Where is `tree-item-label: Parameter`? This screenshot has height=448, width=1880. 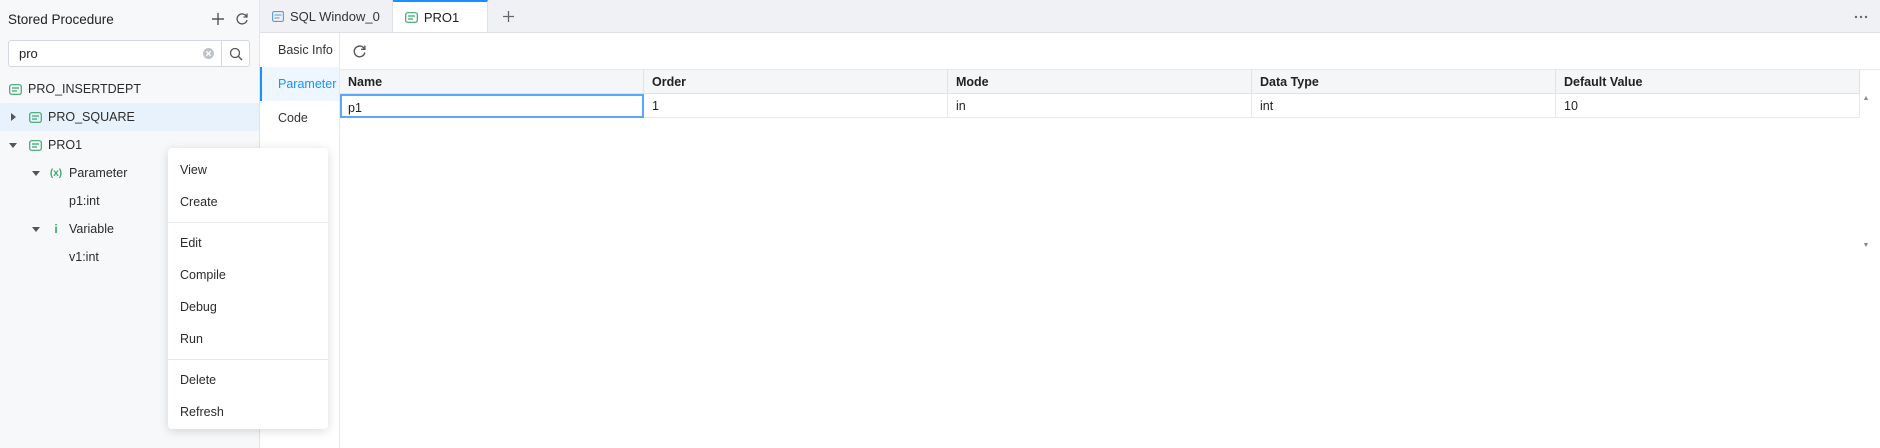
tree-item-label: Parameter is located at coordinates (98, 173).